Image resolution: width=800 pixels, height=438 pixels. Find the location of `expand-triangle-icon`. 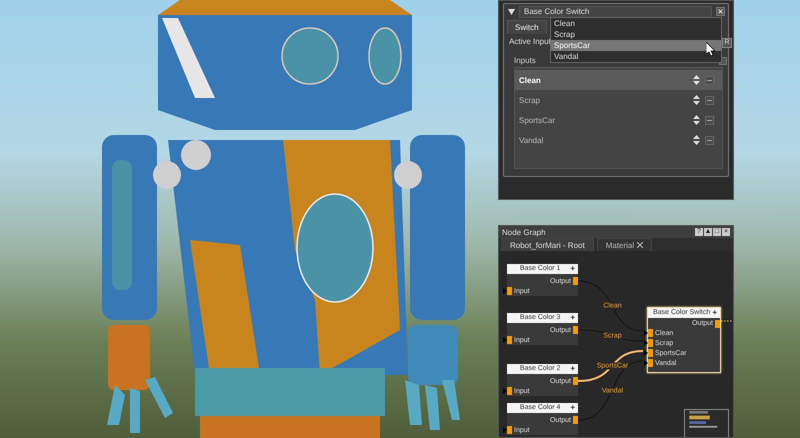

expand-triangle-icon is located at coordinates (511, 11).